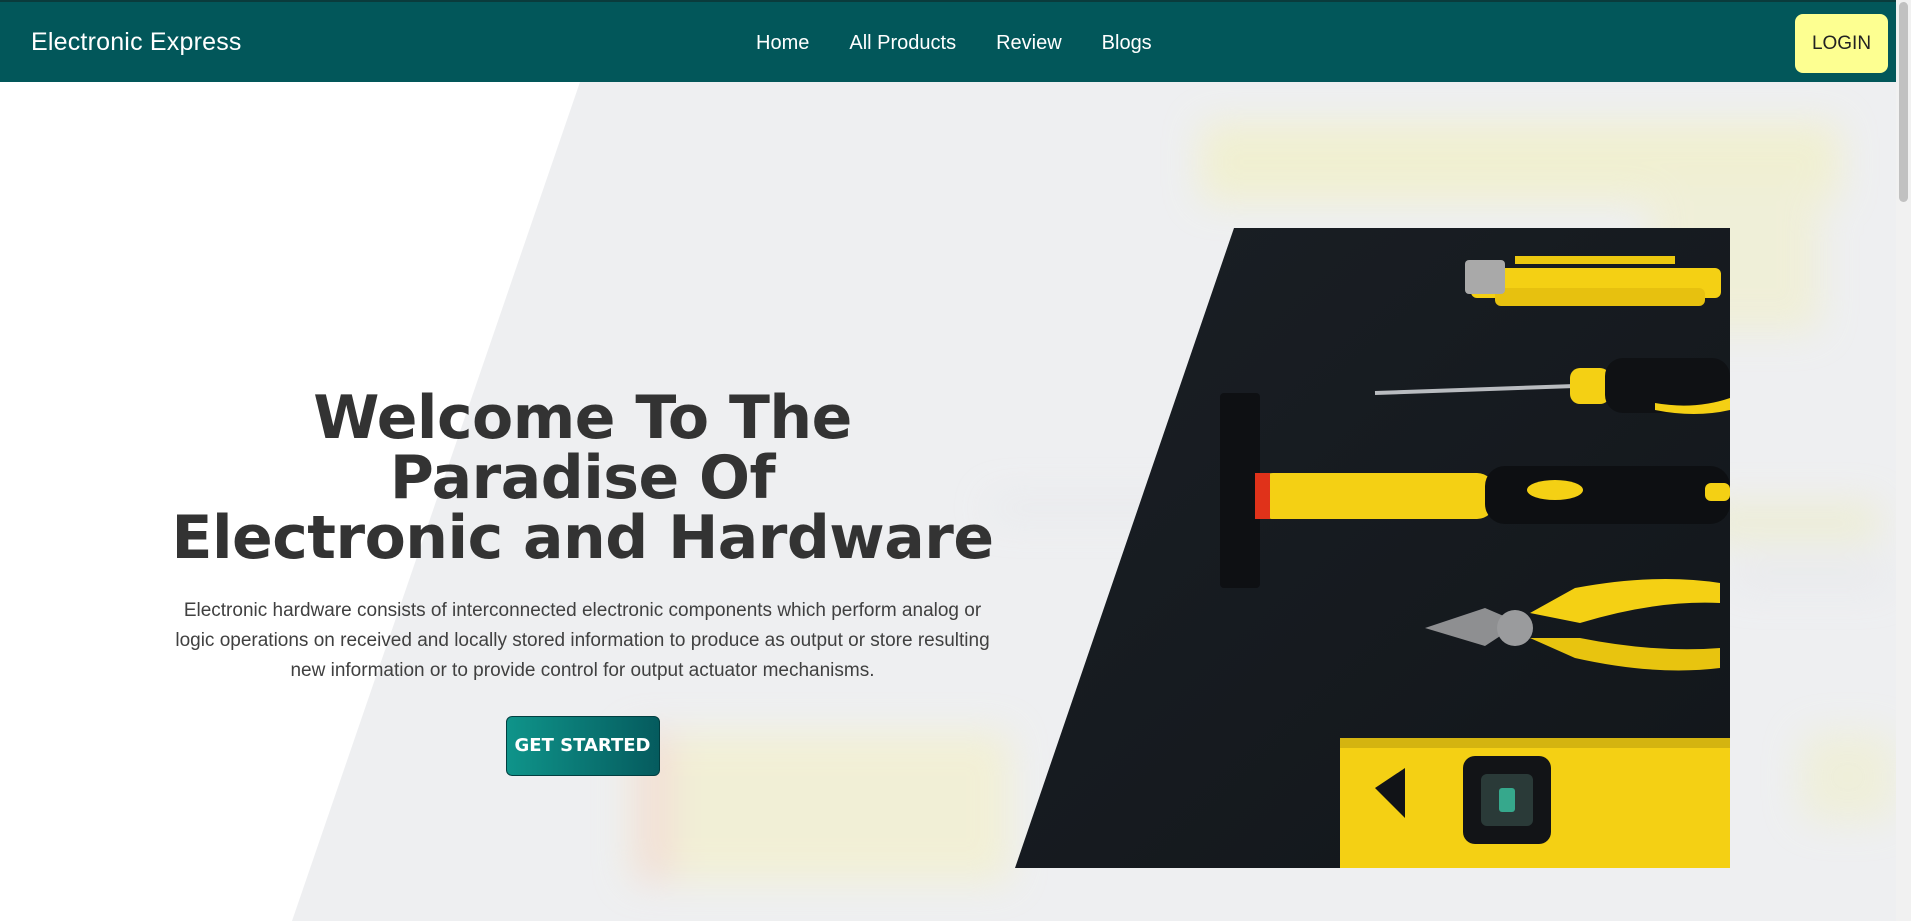 The width and height of the screenshot is (1911, 921). I want to click on nav-link-review: Review, so click(1029, 43).